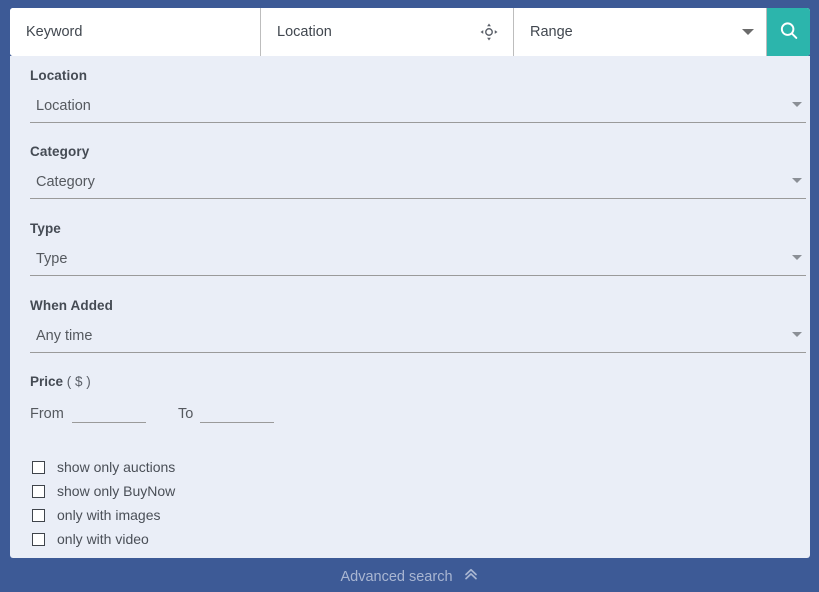 This screenshot has width=819, height=592. What do you see at coordinates (47, 414) in the screenshot?
I see `price-from-label: From` at bounding box center [47, 414].